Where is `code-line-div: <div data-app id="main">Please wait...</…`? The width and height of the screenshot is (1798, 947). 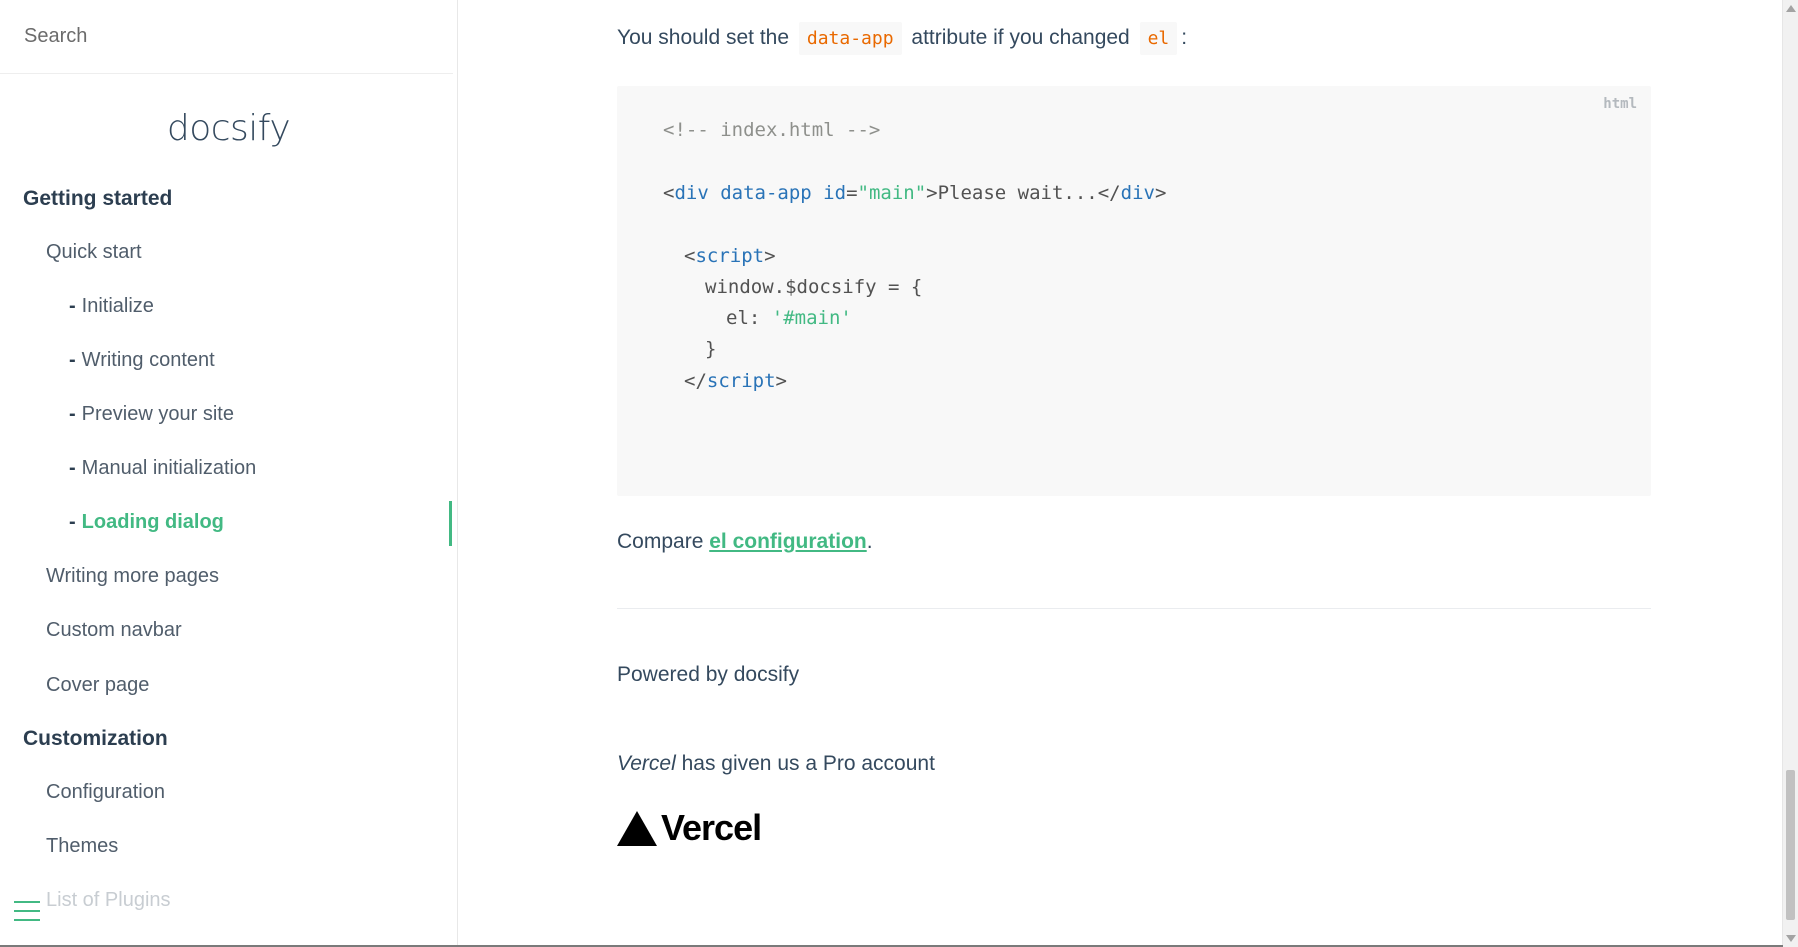
code-line-div: <div data-app id="main">Please wait...</… is located at coordinates (914, 193).